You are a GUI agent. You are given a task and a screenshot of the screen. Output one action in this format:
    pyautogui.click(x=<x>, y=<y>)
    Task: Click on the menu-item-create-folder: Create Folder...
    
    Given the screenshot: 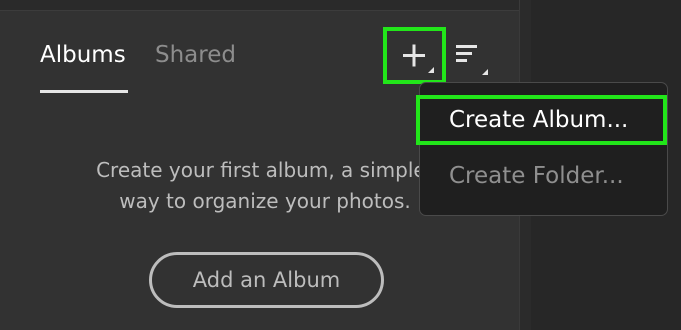 What is the action you would take?
    pyautogui.click(x=543, y=180)
    